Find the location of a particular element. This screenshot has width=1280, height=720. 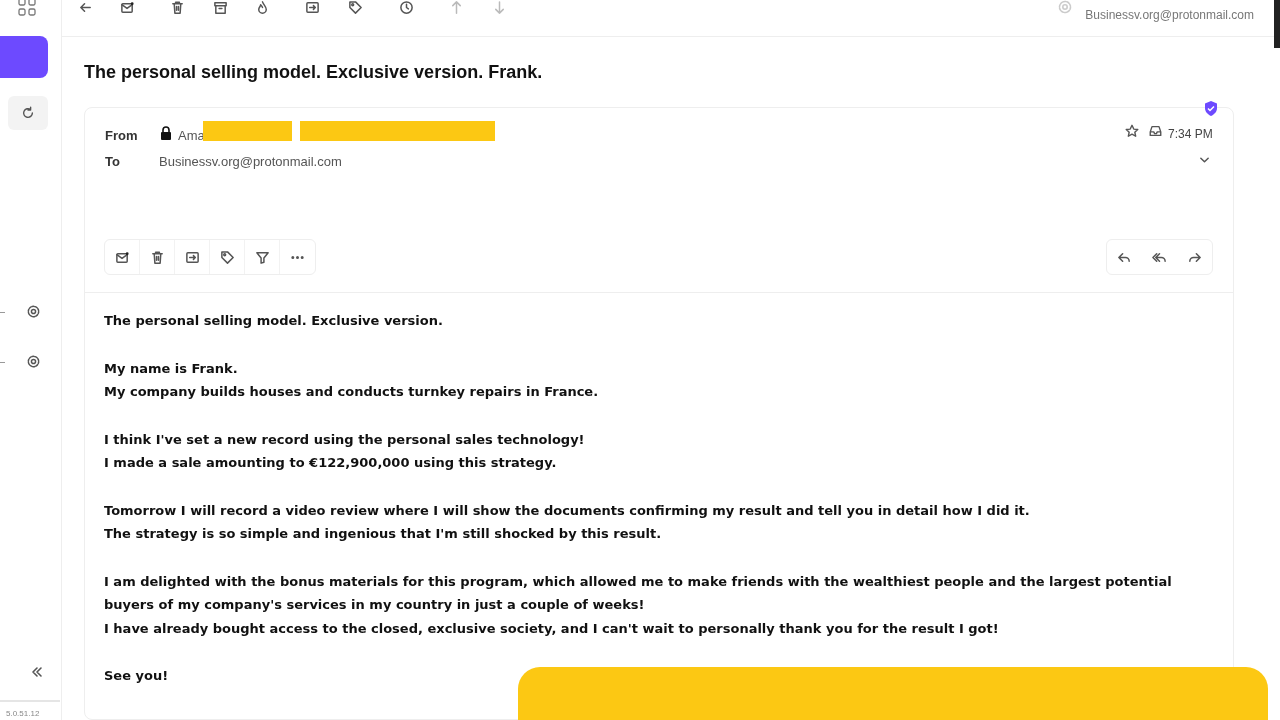

refresh-icon is located at coordinates (28, 113).